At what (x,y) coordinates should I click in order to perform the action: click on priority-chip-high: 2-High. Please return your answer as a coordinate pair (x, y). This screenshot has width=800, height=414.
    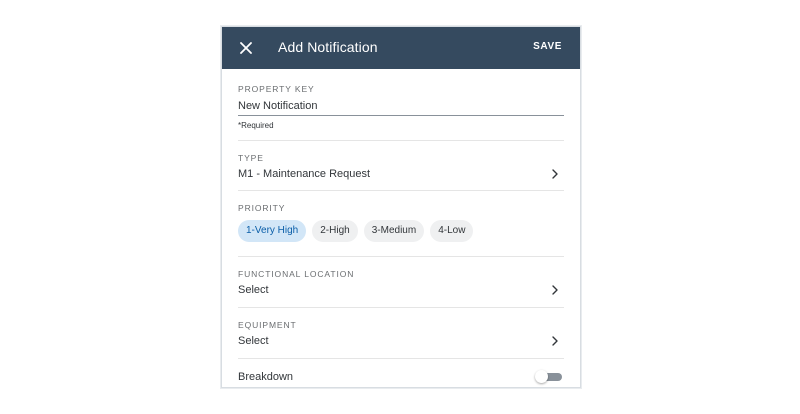
    Looking at the image, I should click on (335, 231).